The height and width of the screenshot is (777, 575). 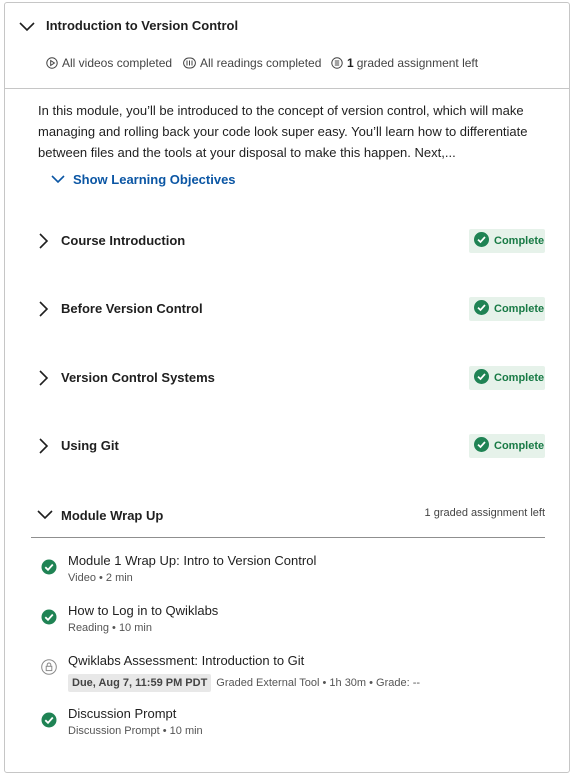 I want to click on book-icon, so click(x=189, y=63).